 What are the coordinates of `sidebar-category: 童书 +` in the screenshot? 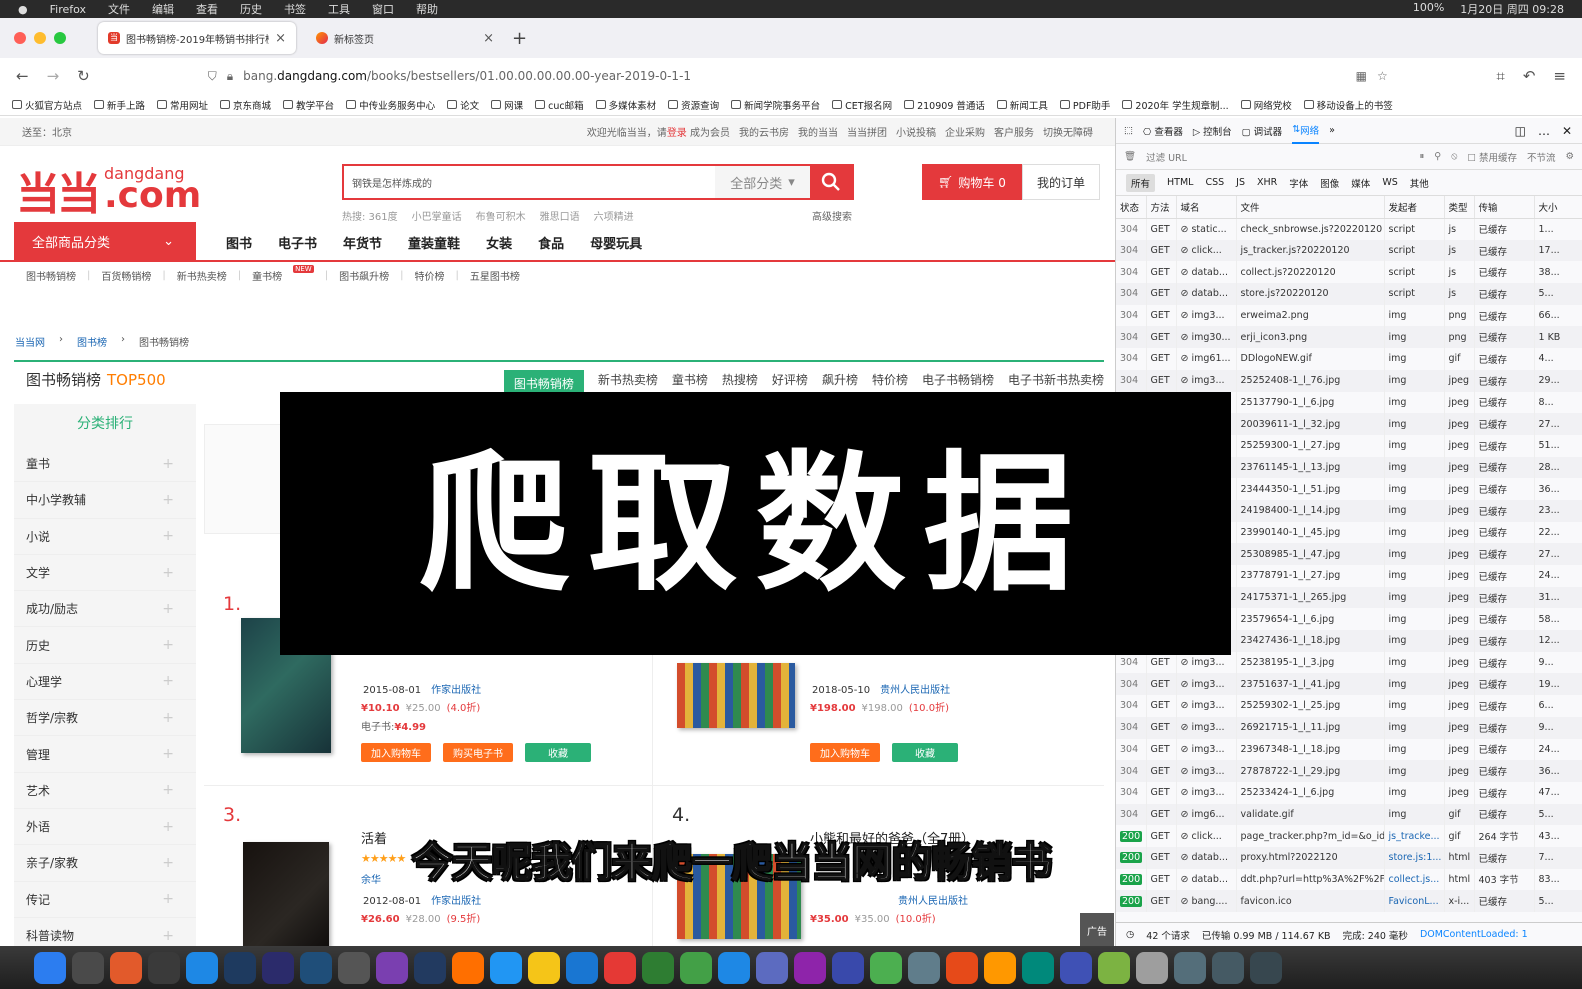 It's located at (105, 464).